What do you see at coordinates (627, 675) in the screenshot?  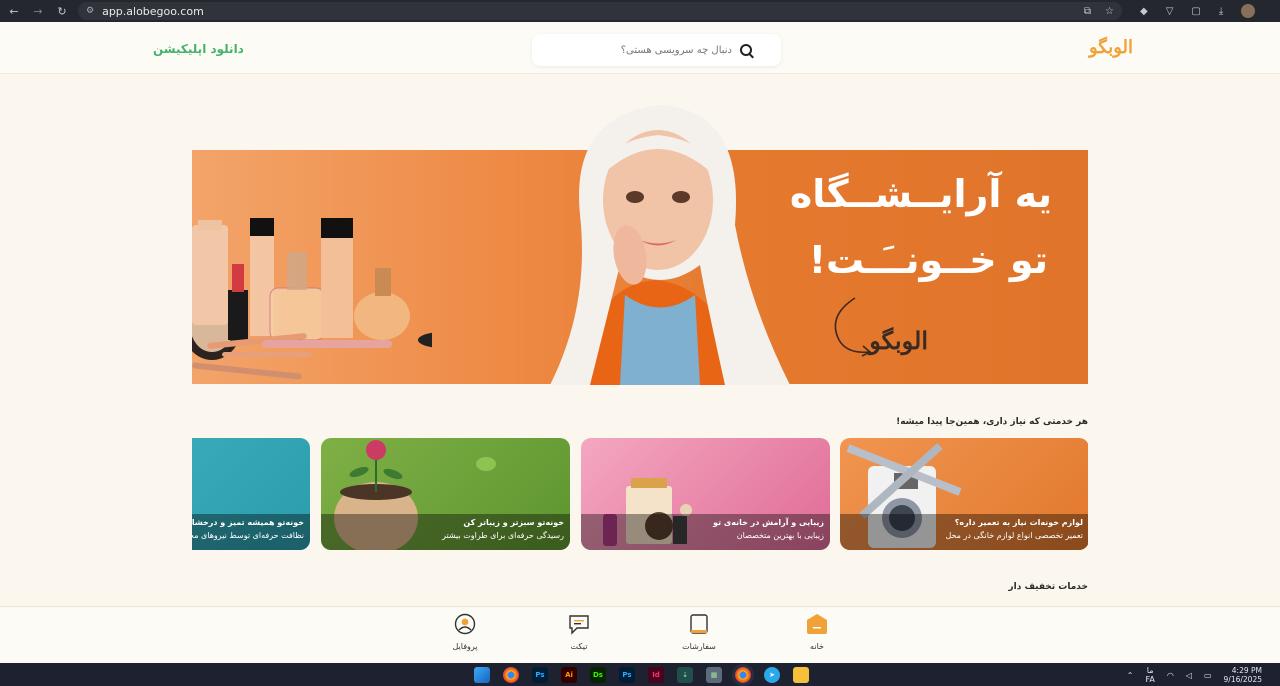 I see `photoshop-2-icon: Ps` at bounding box center [627, 675].